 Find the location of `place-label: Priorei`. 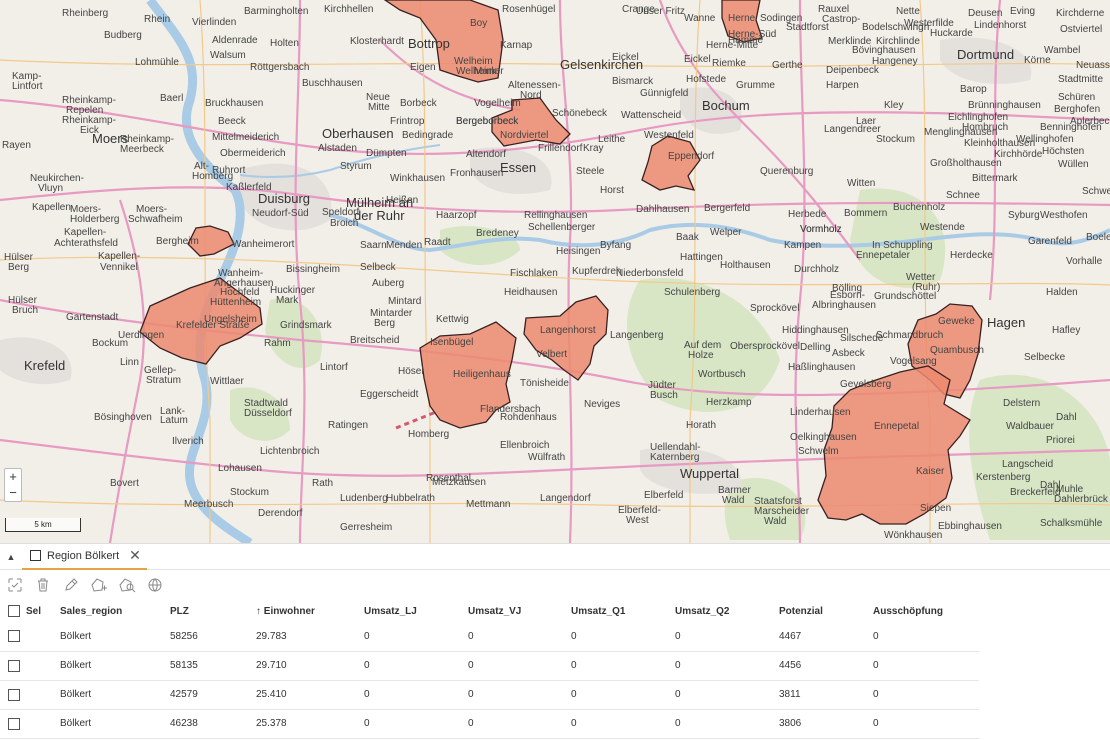

place-label: Priorei is located at coordinates (1060, 440).